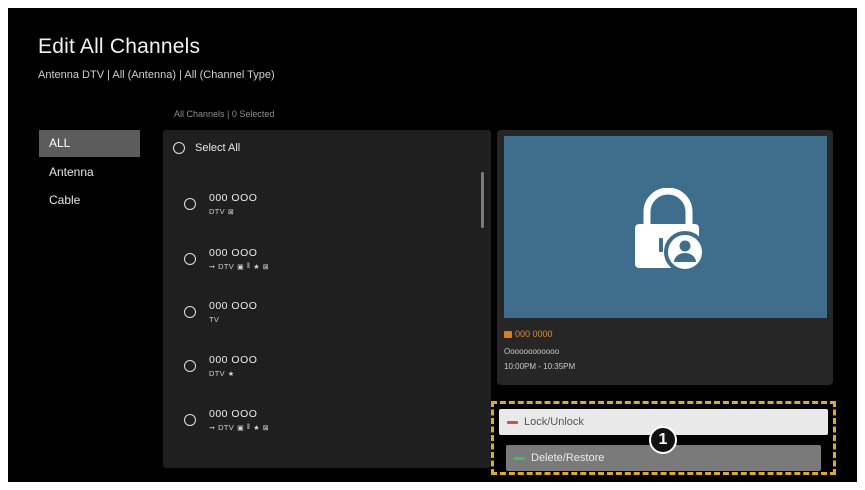 The height and width of the screenshot is (490, 865). Describe the element at coordinates (519, 458) in the screenshot. I see `green-key-icon` at that location.